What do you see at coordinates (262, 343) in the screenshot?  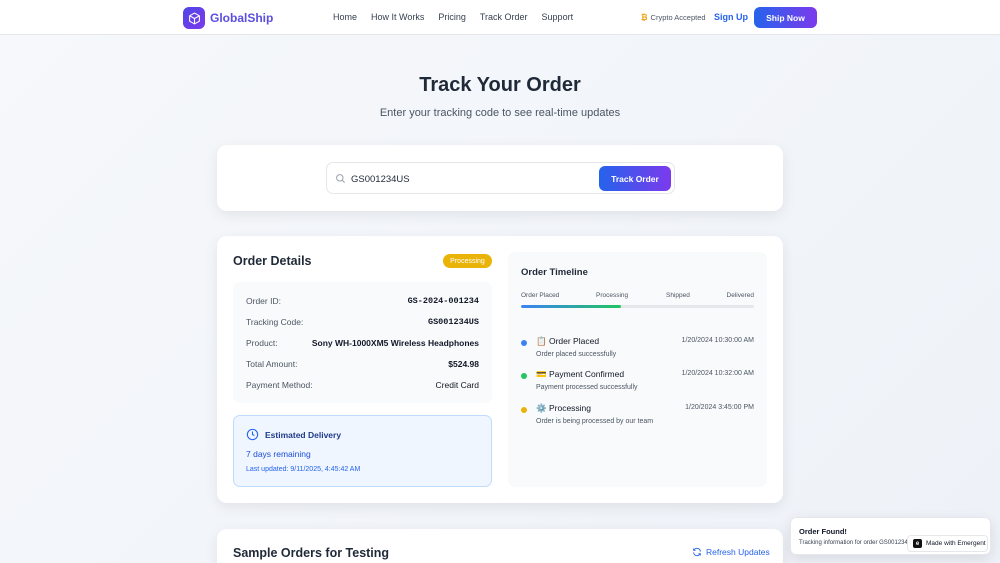 I see `detail-label: Product:` at bounding box center [262, 343].